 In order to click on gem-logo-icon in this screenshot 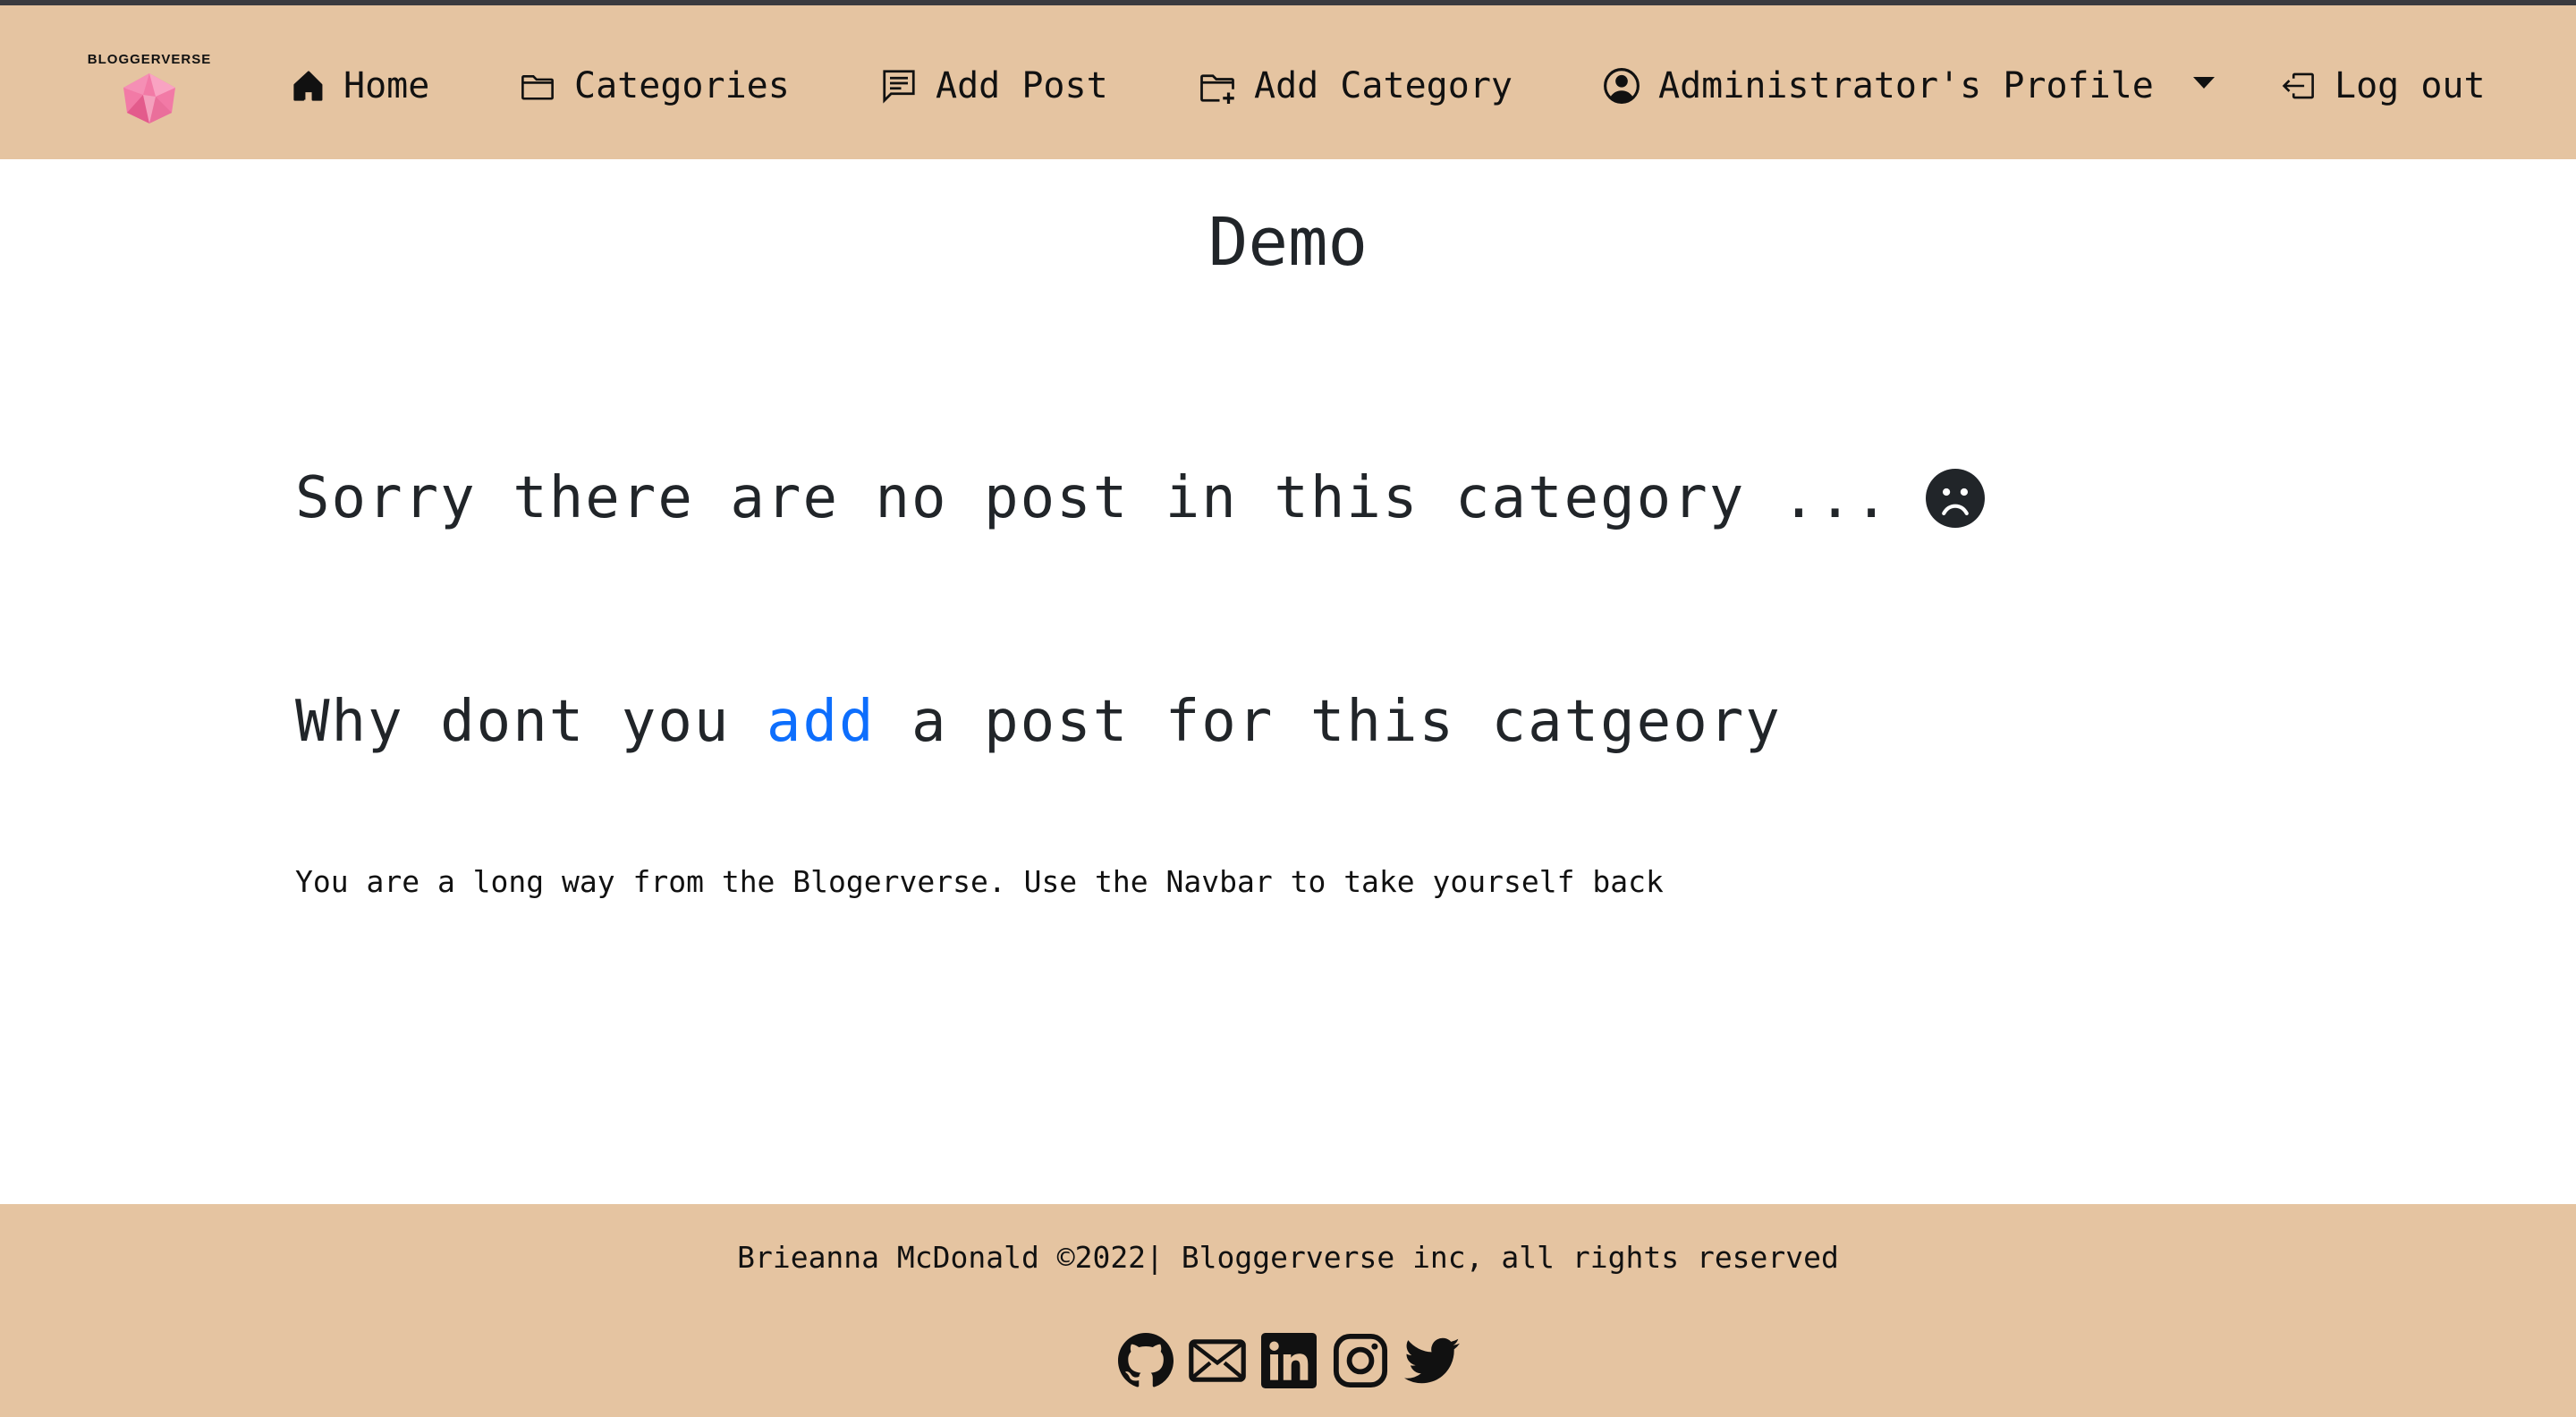, I will do `click(149, 98)`.